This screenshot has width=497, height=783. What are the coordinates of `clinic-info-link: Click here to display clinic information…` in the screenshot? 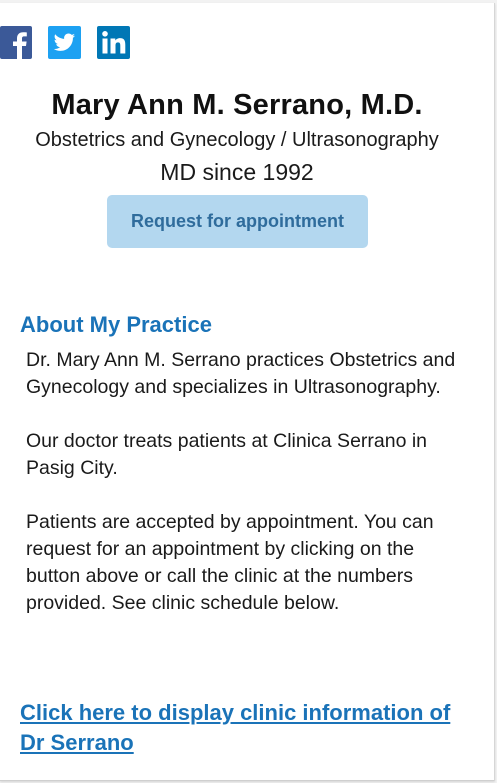 It's located at (245, 728).